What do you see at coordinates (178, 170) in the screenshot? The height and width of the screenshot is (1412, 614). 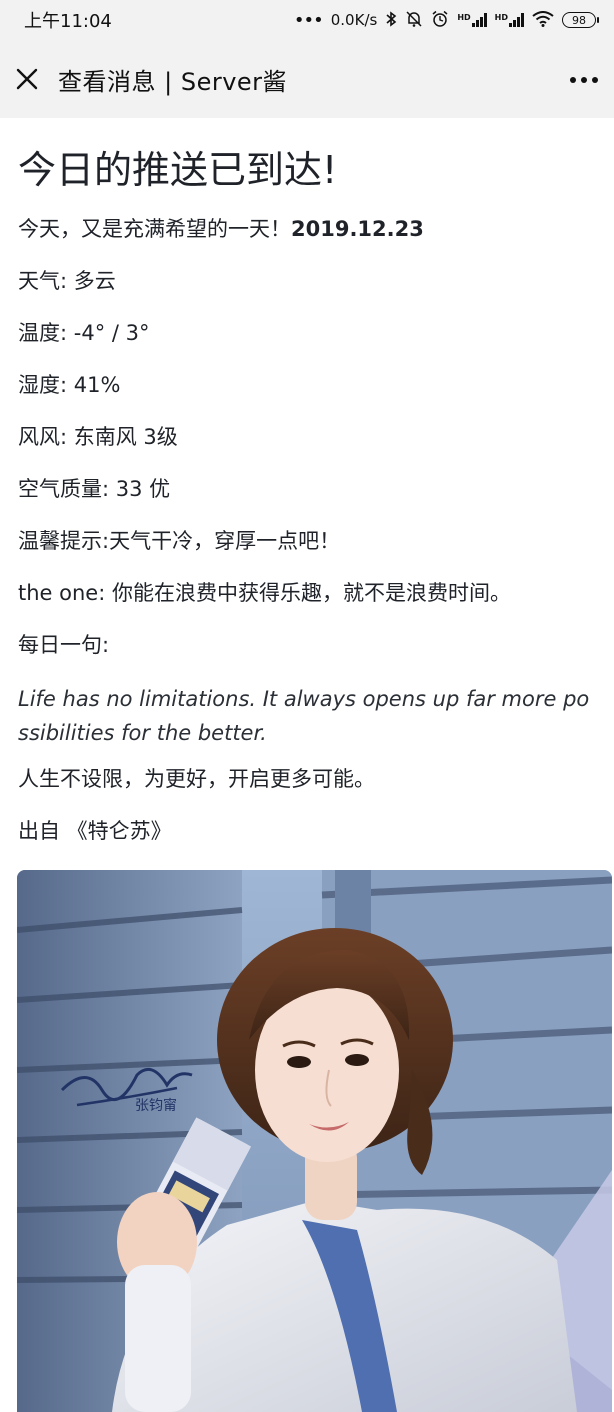 I see `message-headline: 今日的推送已到达!` at bounding box center [178, 170].